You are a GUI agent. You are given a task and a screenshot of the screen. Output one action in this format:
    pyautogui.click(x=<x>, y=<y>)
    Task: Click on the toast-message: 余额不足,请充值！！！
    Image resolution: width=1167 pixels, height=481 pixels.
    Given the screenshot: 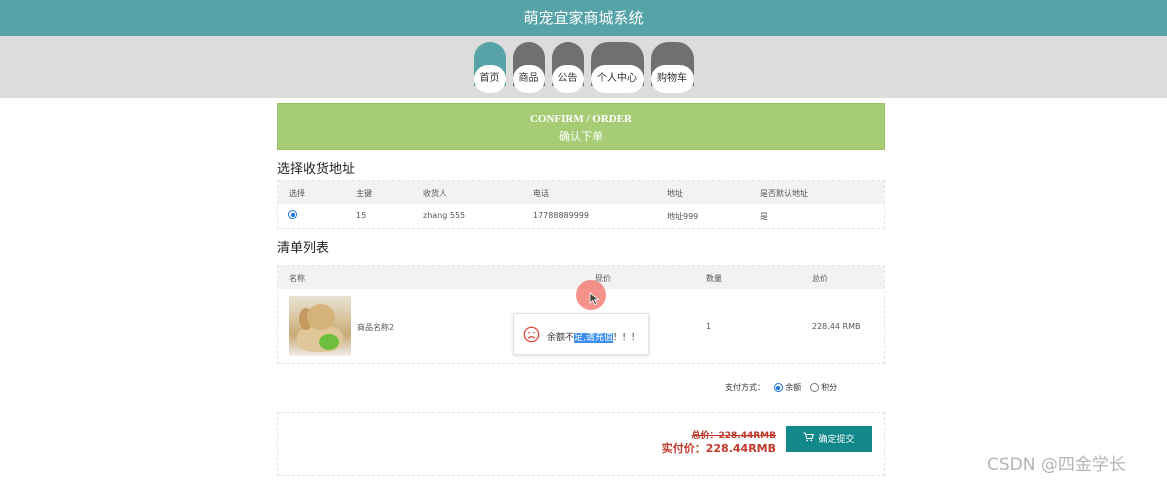 What is the action you would take?
    pyautogui.click(x=593, y=336)
    